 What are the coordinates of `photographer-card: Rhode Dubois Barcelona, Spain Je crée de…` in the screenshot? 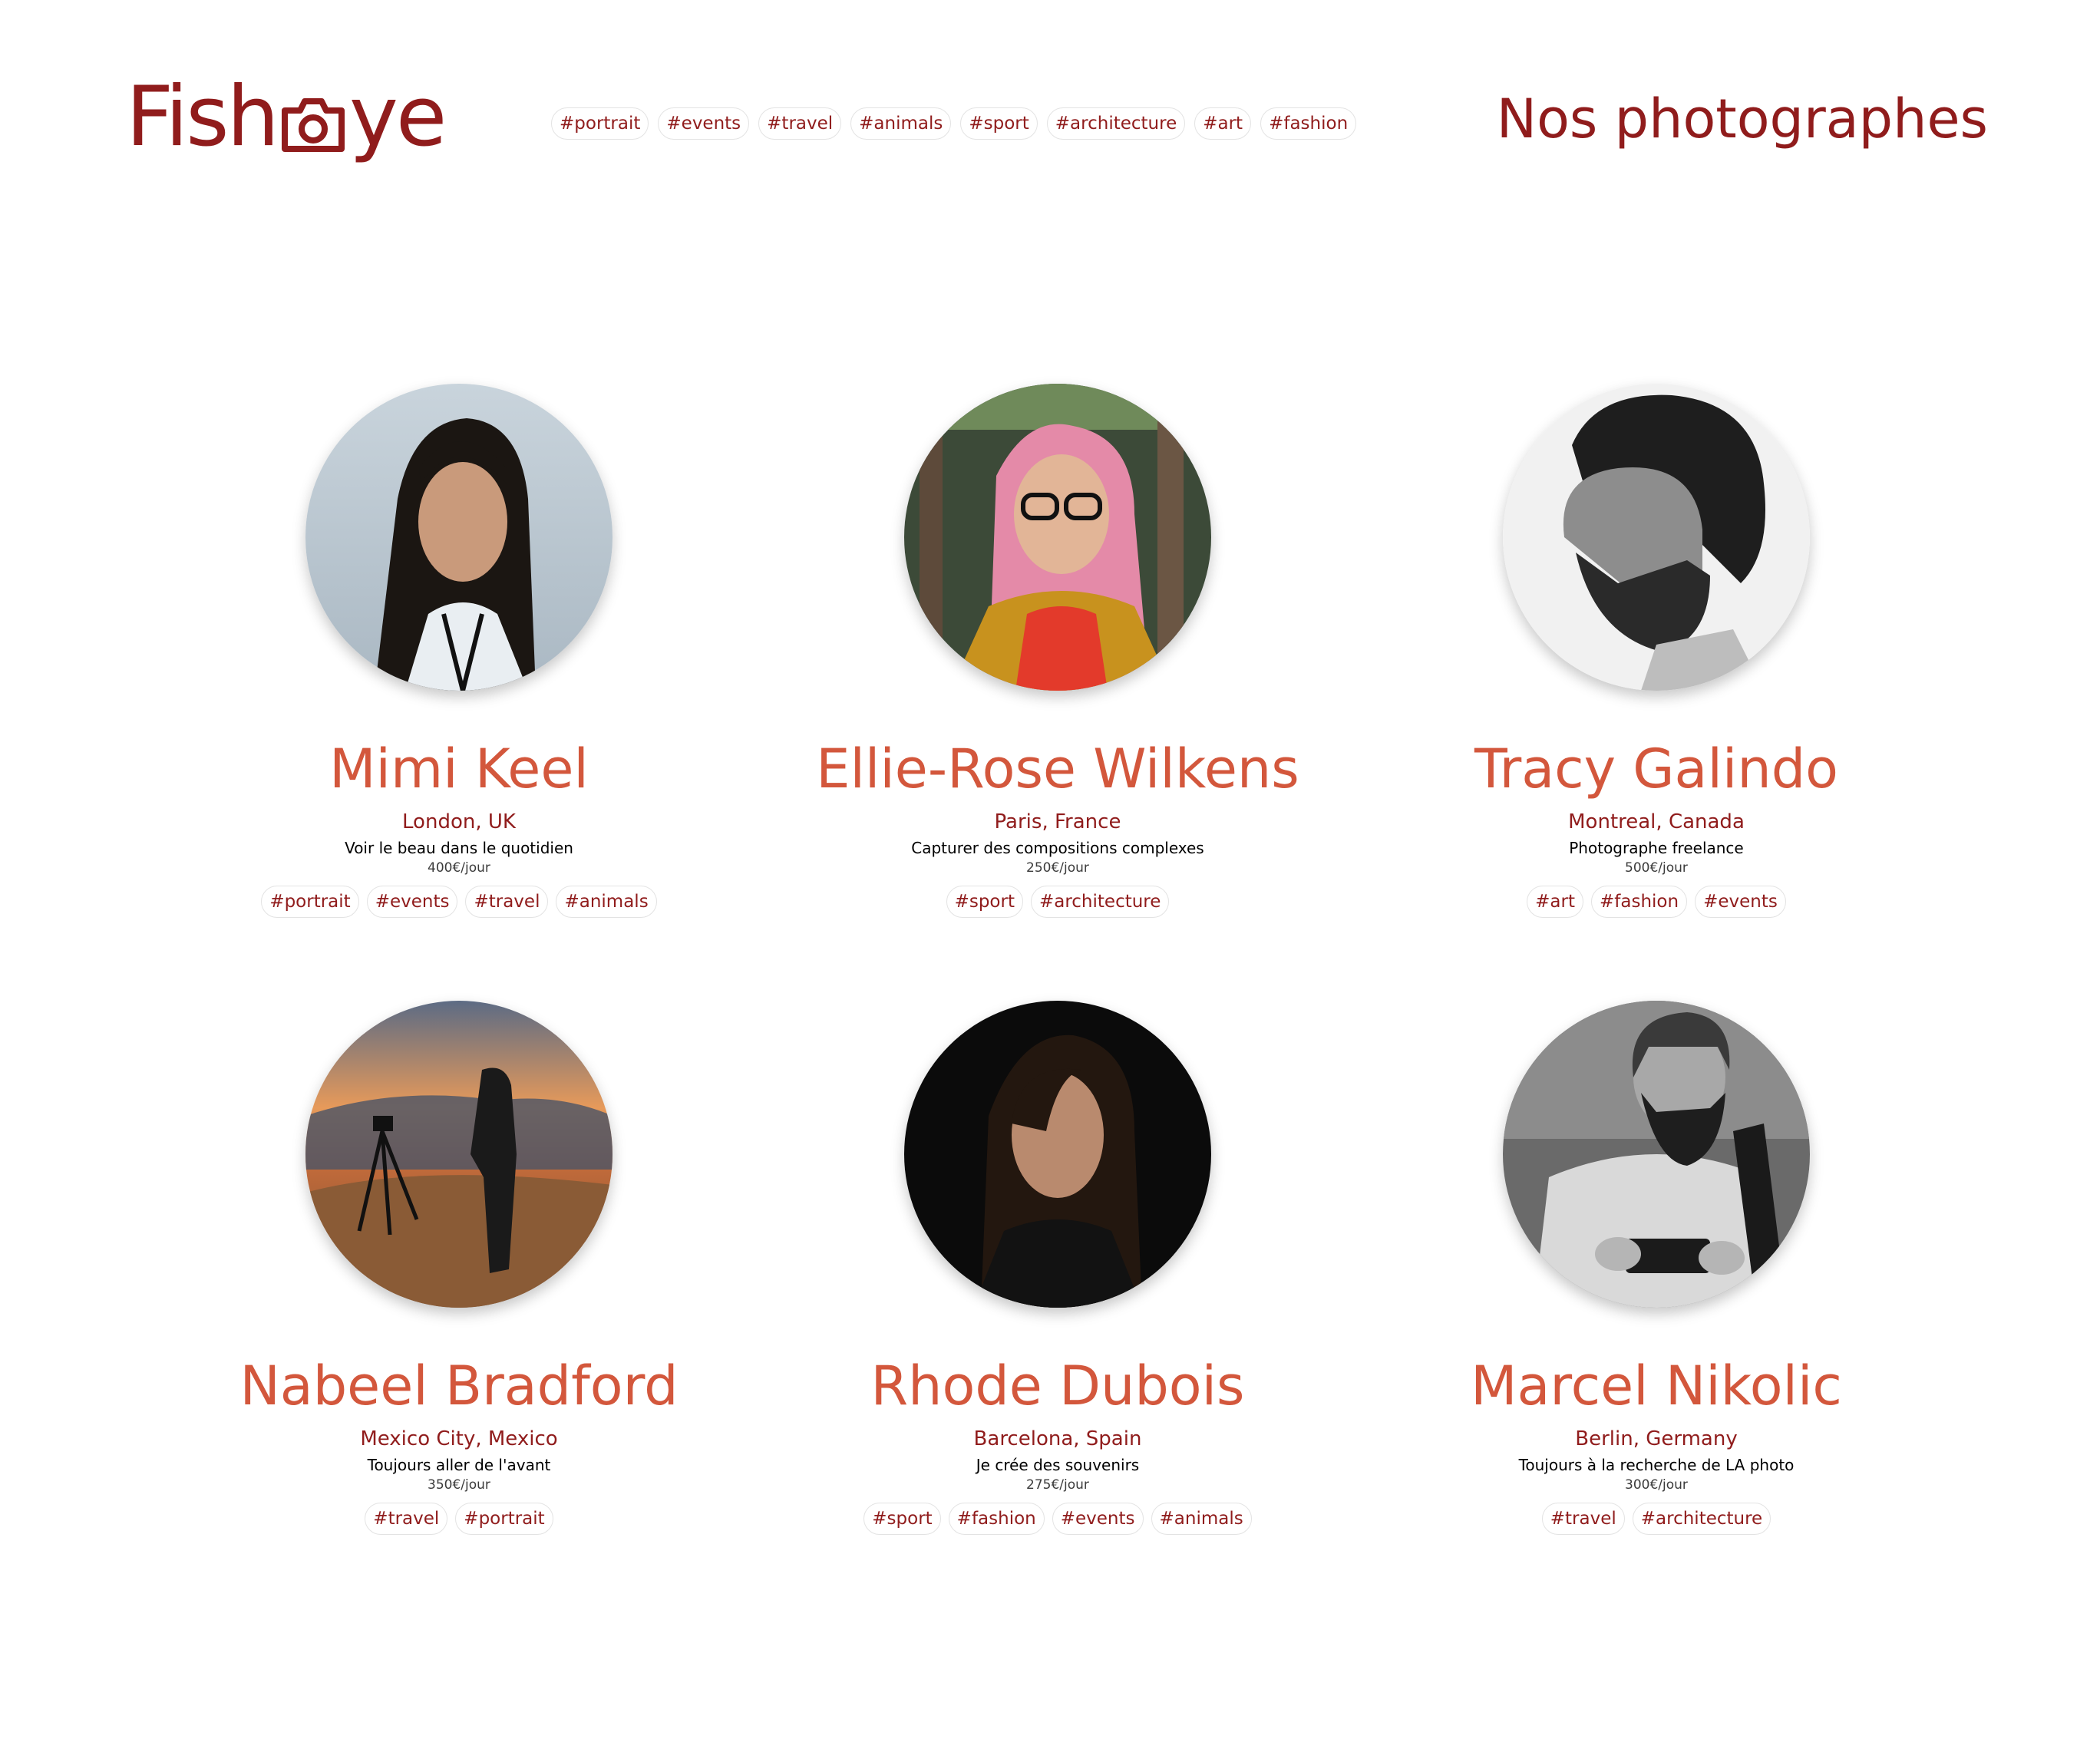 It's located at (1058, 1268).